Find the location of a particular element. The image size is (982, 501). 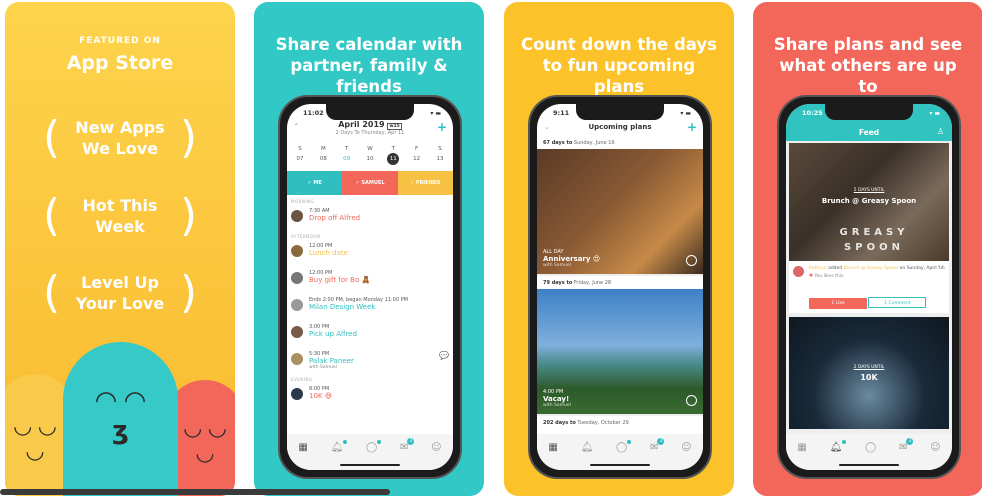

list-item: 8:00 PM 10K 😅 is located at coordinates (370, 395).